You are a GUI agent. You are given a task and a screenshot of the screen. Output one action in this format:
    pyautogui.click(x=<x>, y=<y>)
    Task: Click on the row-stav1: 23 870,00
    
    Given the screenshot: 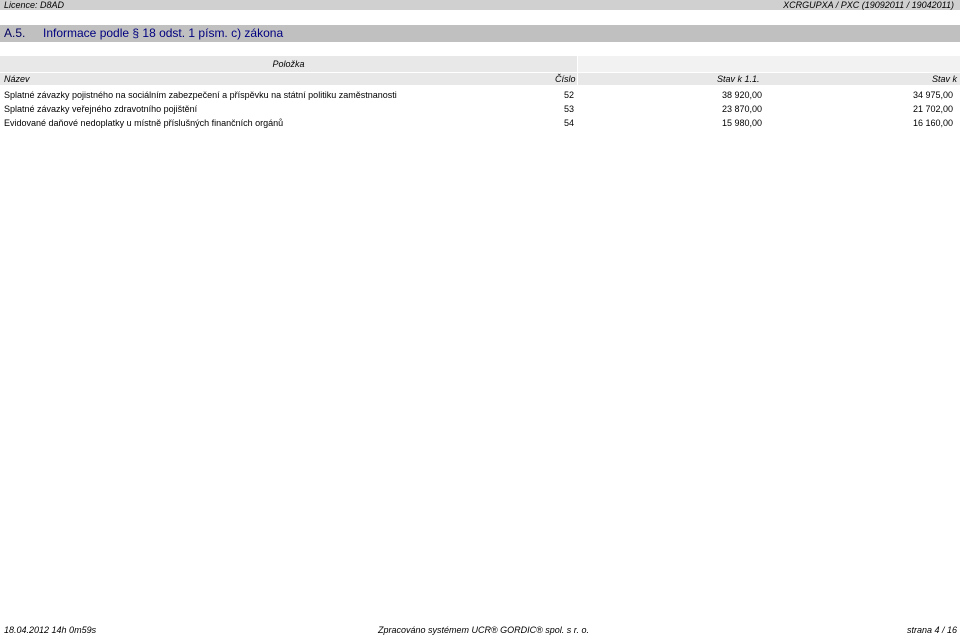 What is the action you would take?
    pyautogui.click(x=741, y=109)
    